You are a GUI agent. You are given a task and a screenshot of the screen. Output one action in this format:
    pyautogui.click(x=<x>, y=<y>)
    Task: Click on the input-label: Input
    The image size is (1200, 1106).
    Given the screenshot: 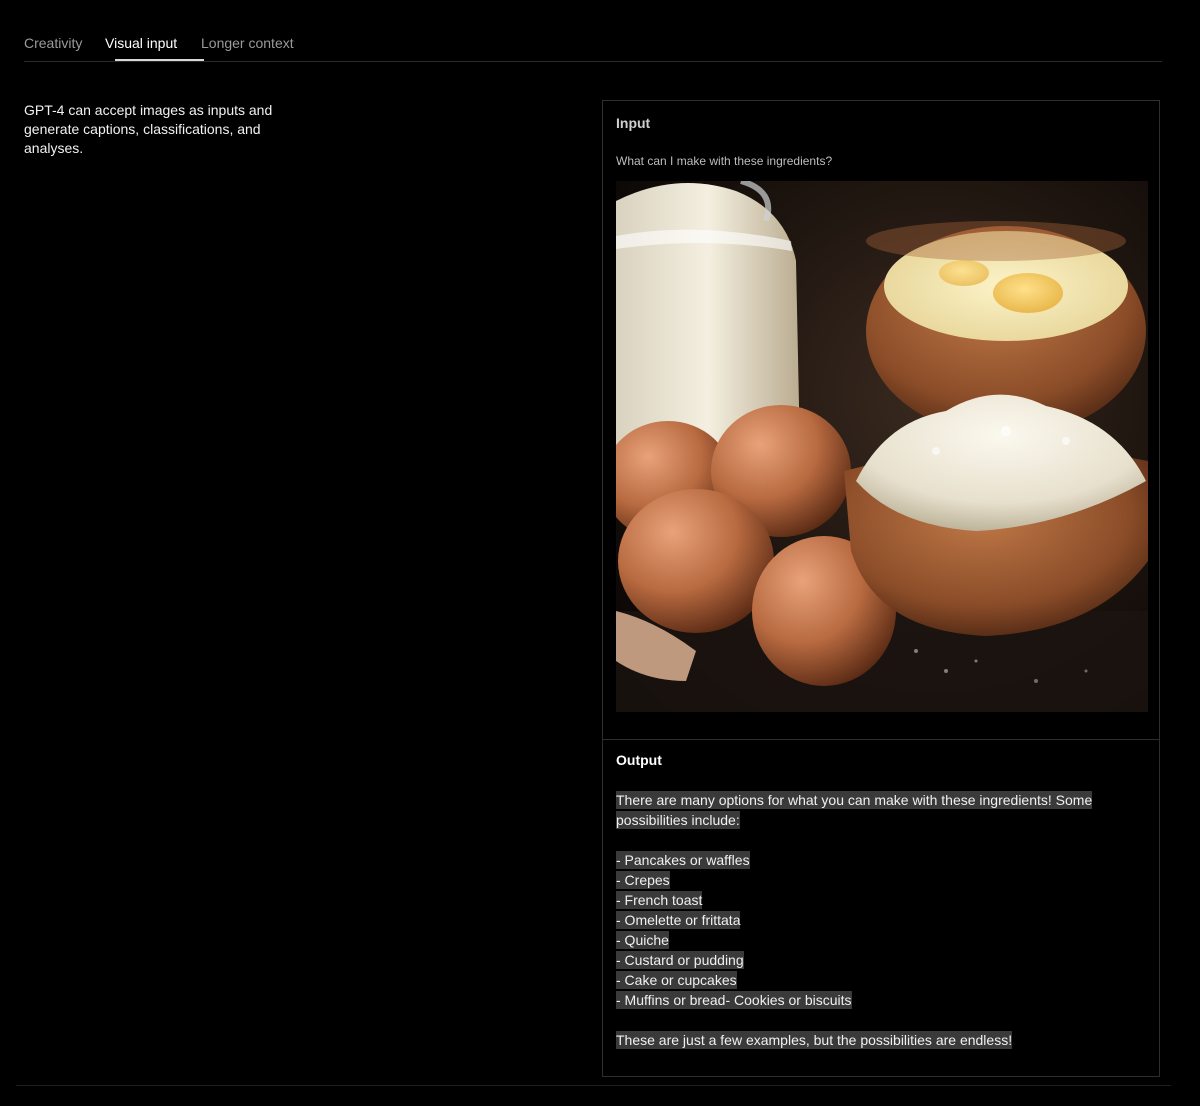 What is the action you would take?
    pyautogui.click(x=633, y=123)
    